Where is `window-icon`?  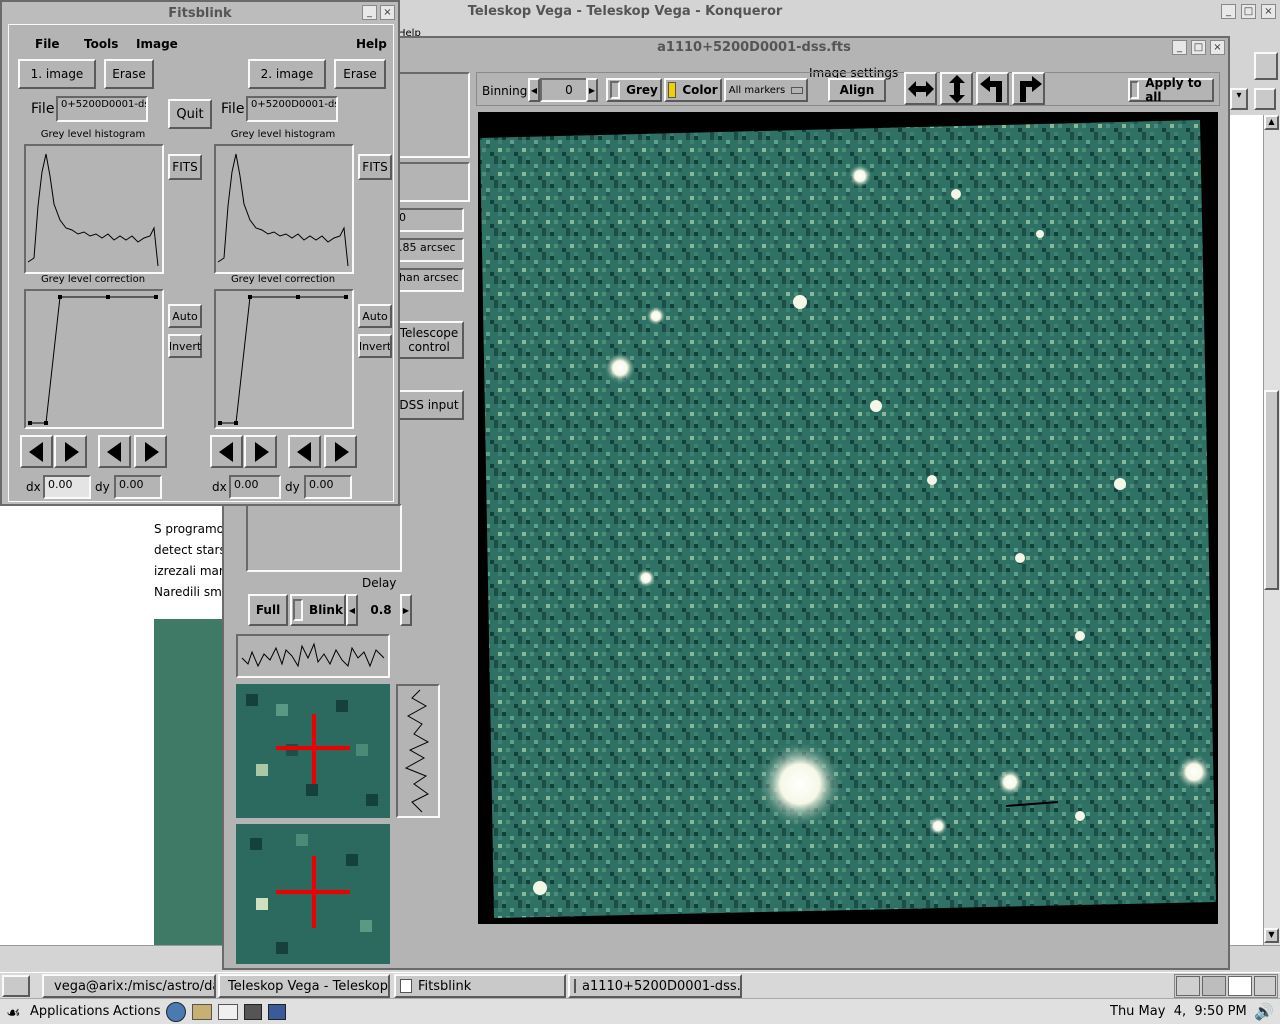
window-icon is located at coordinates (406, 986).